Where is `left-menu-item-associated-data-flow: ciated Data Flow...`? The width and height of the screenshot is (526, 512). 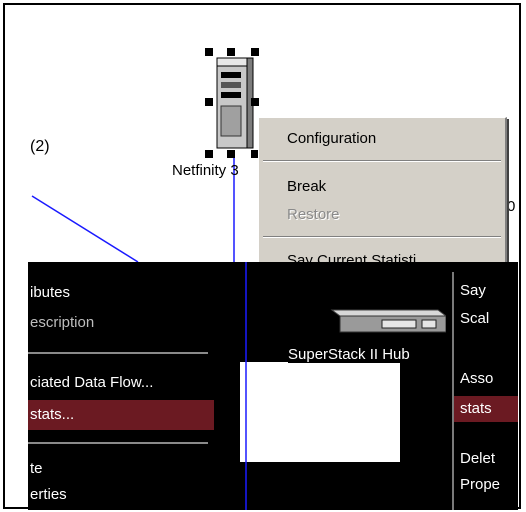 left-menu-item-associated-data-flow: ciated Data Flow... is located at coordinates (121, 383).